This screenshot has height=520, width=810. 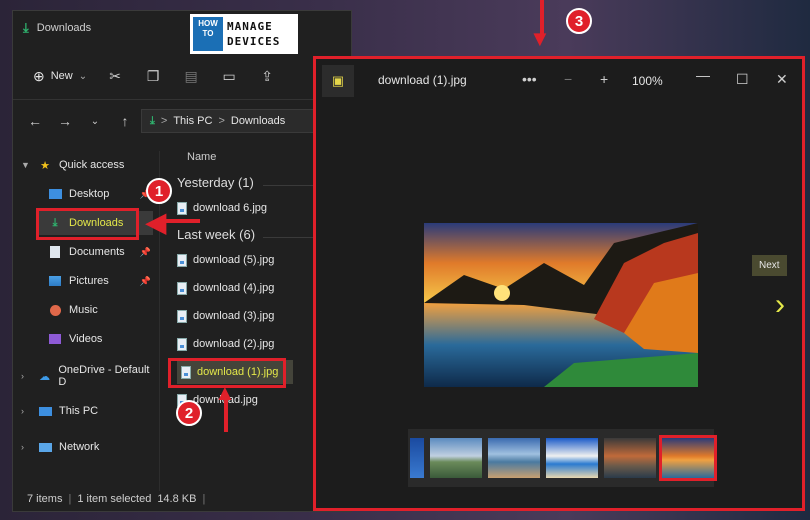 What do you see at coordinates (87, 224) in the screenshot?
I see `highlight-box-downloads` at bounding box center [87, 224].